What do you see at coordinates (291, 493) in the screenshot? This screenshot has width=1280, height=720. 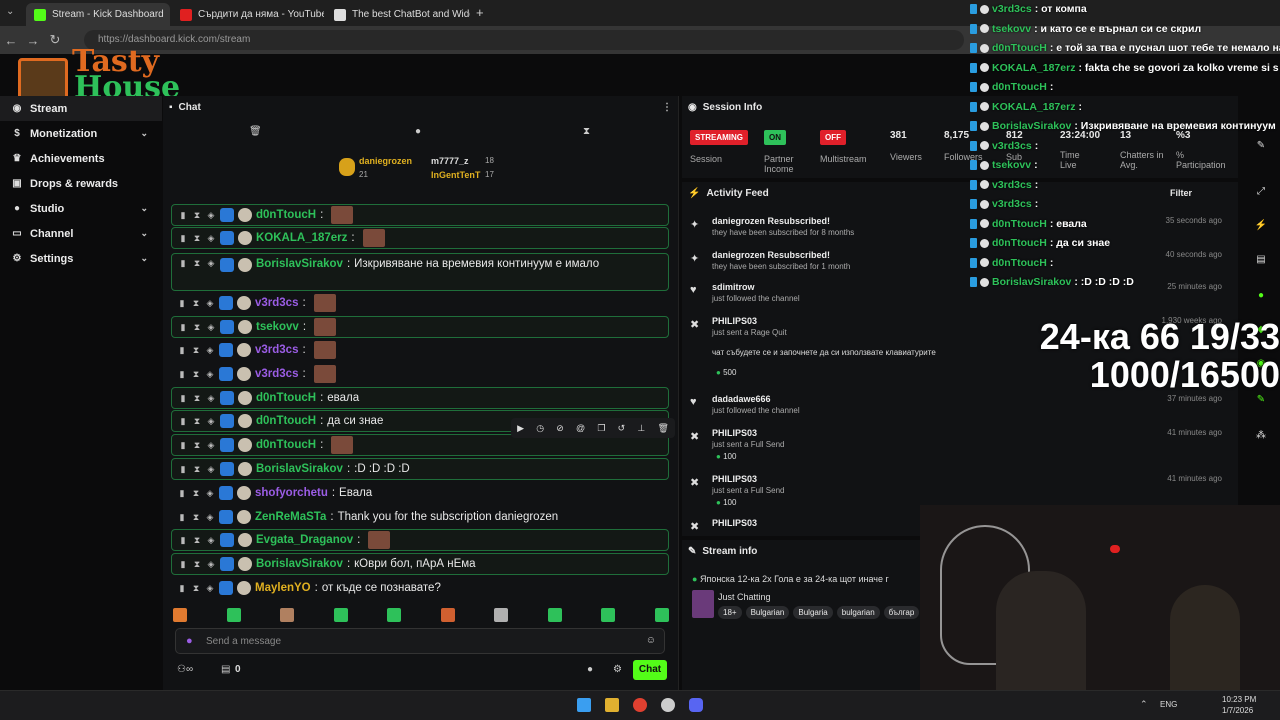 I see `chat-username: shofyorchetu` at bounding box center [291, 493].